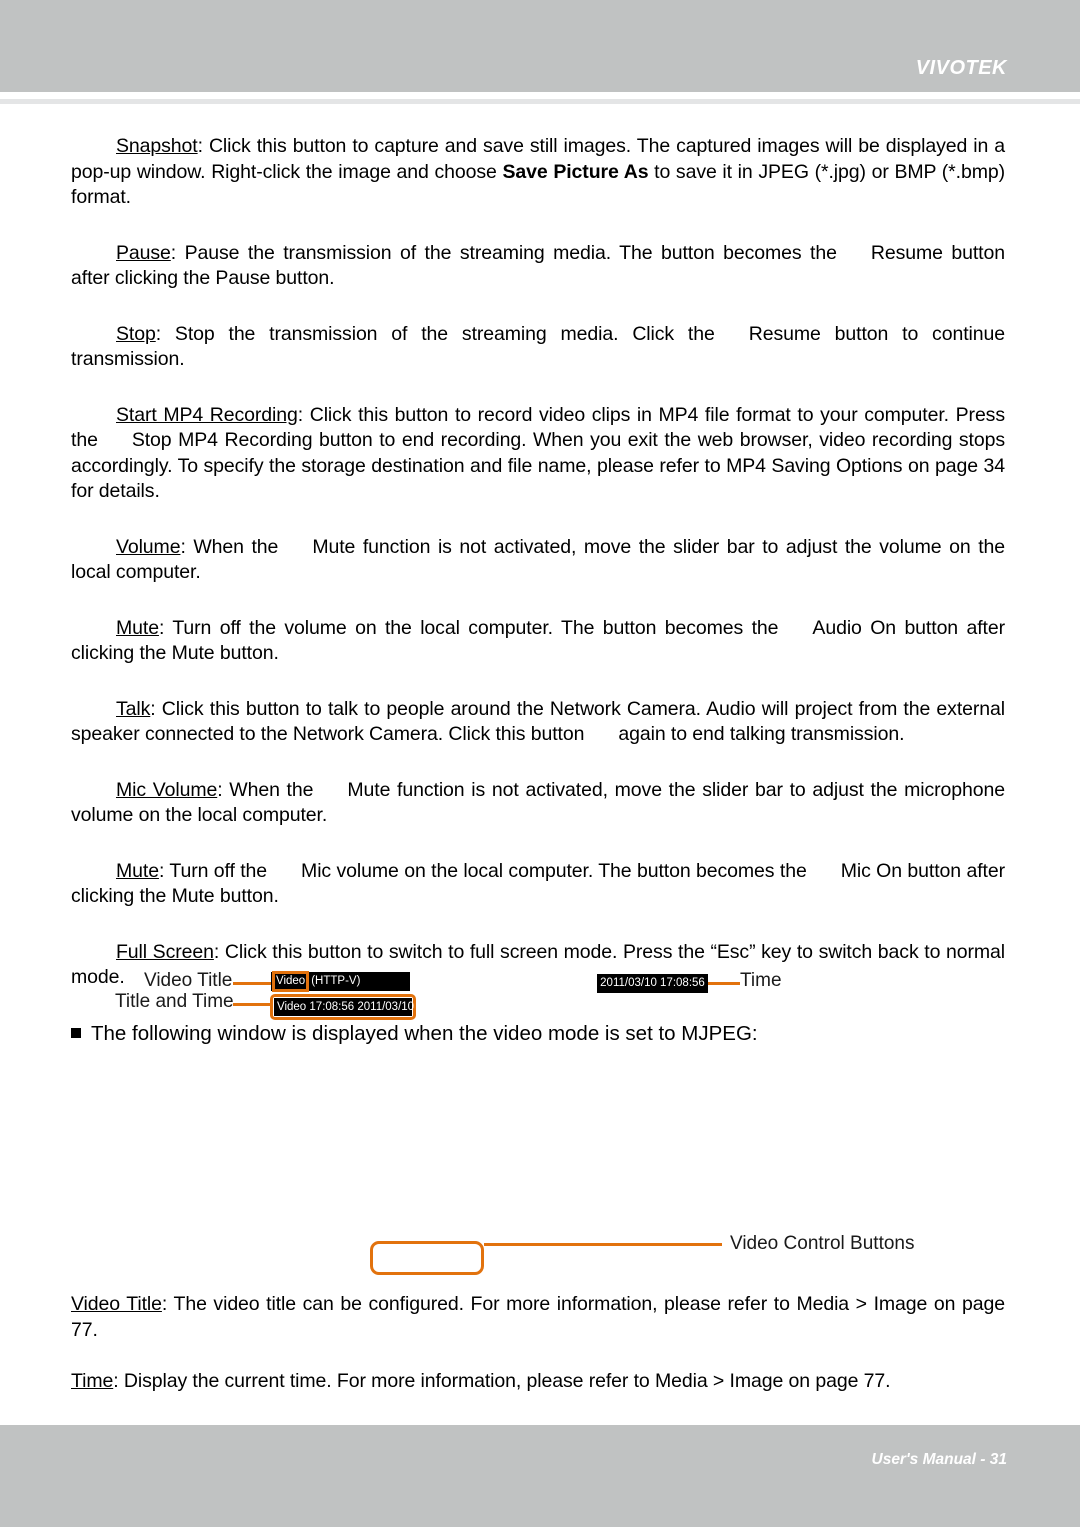 The height and width of the screenshot is (1527, 1080). I want to click on callout-label-time: Time, so click(761, 980).